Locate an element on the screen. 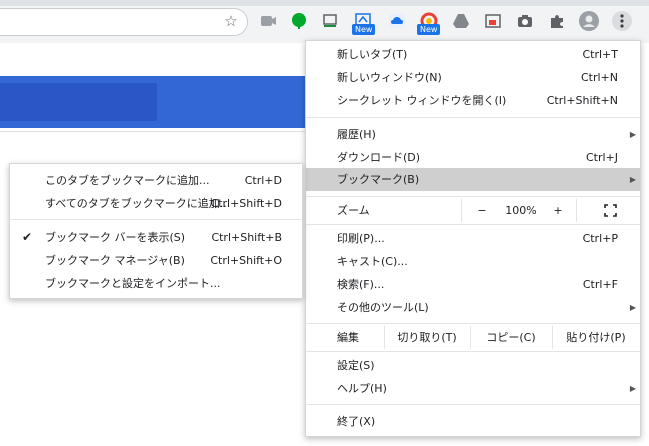 The image size is (649, 446). edit-row: 編集 切り取り(T) コピー(C) 貼り付け(P) is located at coordinates (473, 337).